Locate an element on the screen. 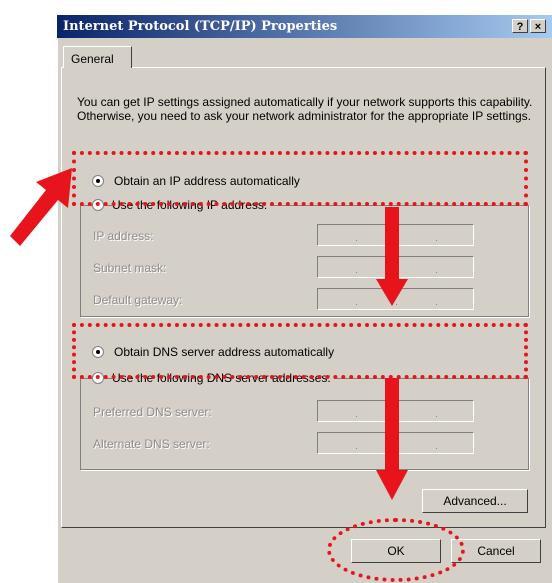 The width and height of the screenshot is (552, 583). down-arrow-1-icon is located at coordinates (392, 256).